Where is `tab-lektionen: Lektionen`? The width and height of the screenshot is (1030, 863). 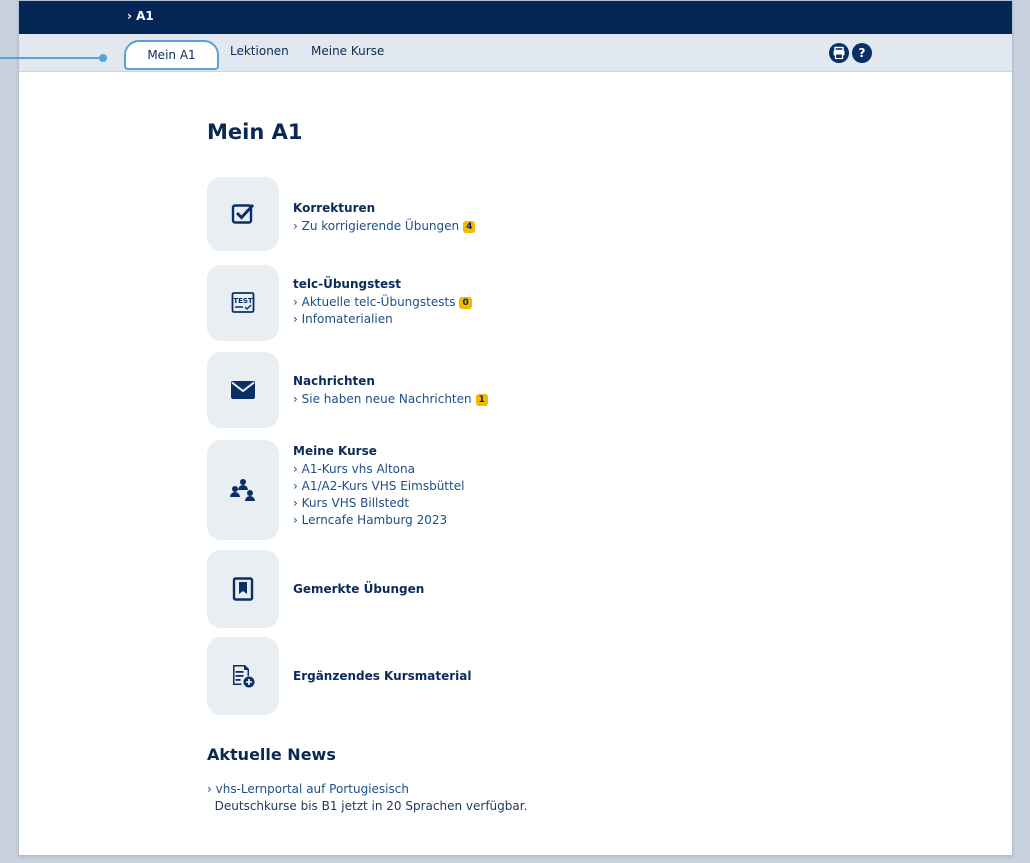 tab-lektionen: Lektionen is located at coordinates (259, 51).